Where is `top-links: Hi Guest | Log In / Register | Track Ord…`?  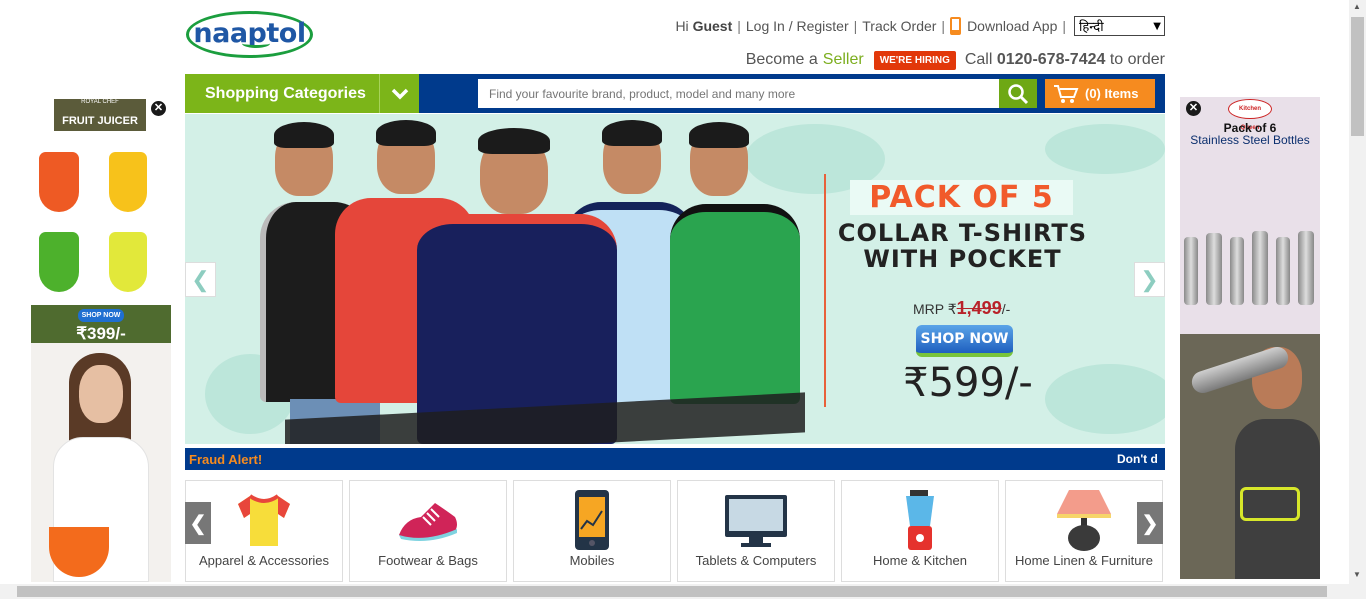
top-links: Hi Guest | Log In / Register | Track Ord… is located at coordinates (920, 26).